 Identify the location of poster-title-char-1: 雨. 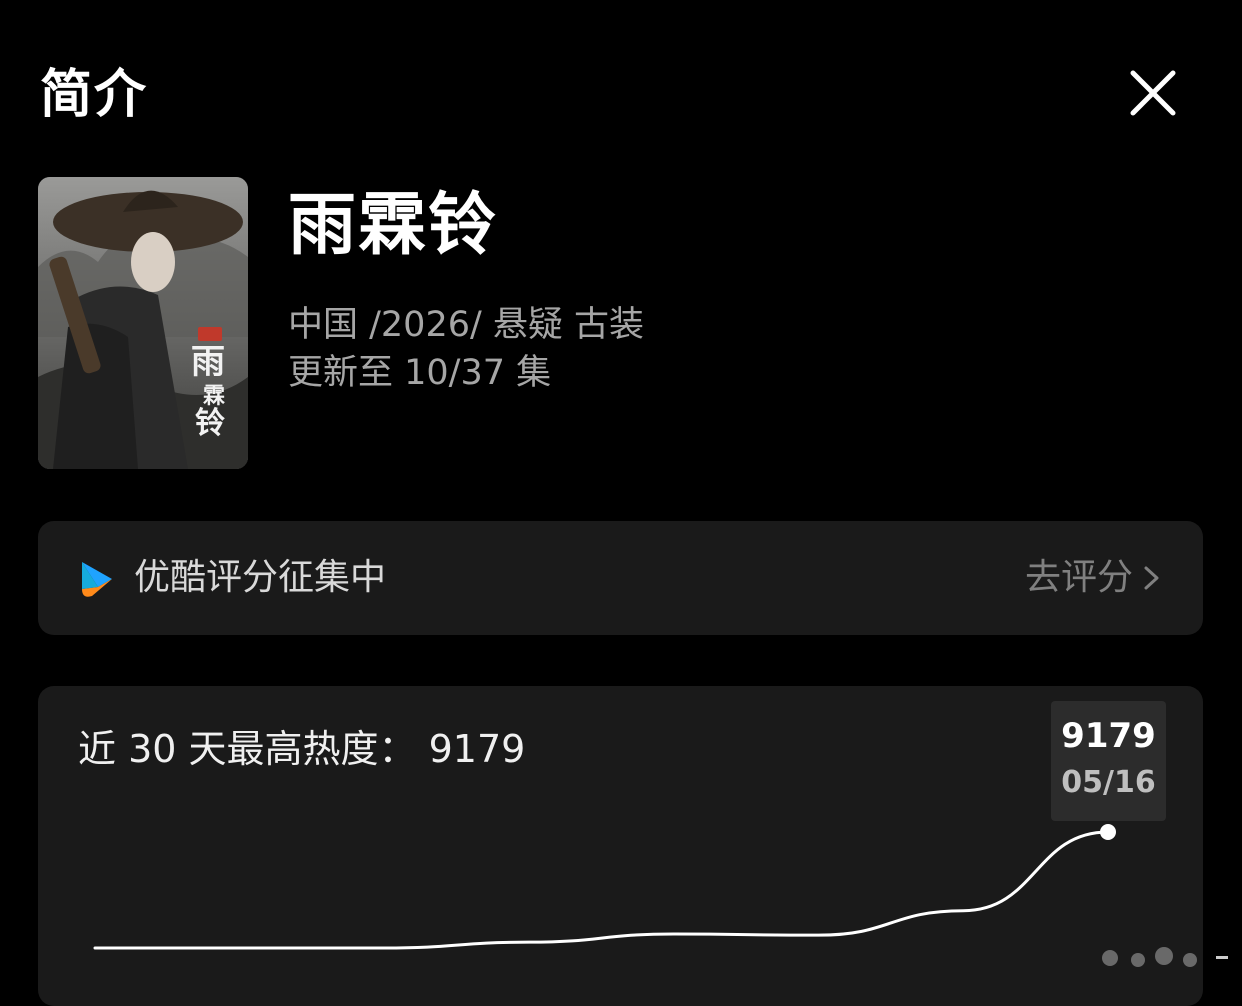
(208, 362).